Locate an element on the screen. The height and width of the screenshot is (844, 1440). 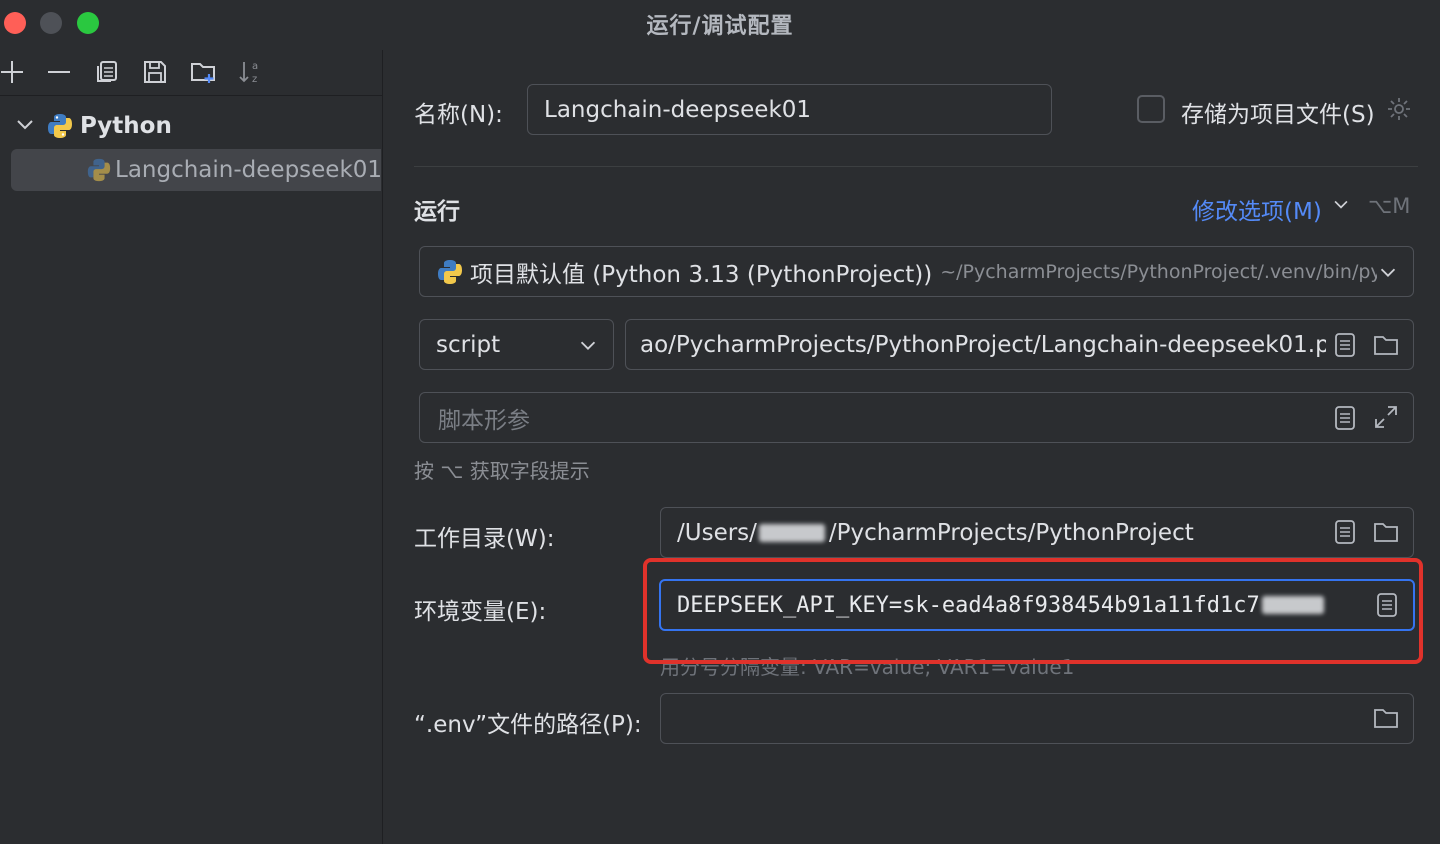
tree-group-python: Python is located at coordinates (93, 126).